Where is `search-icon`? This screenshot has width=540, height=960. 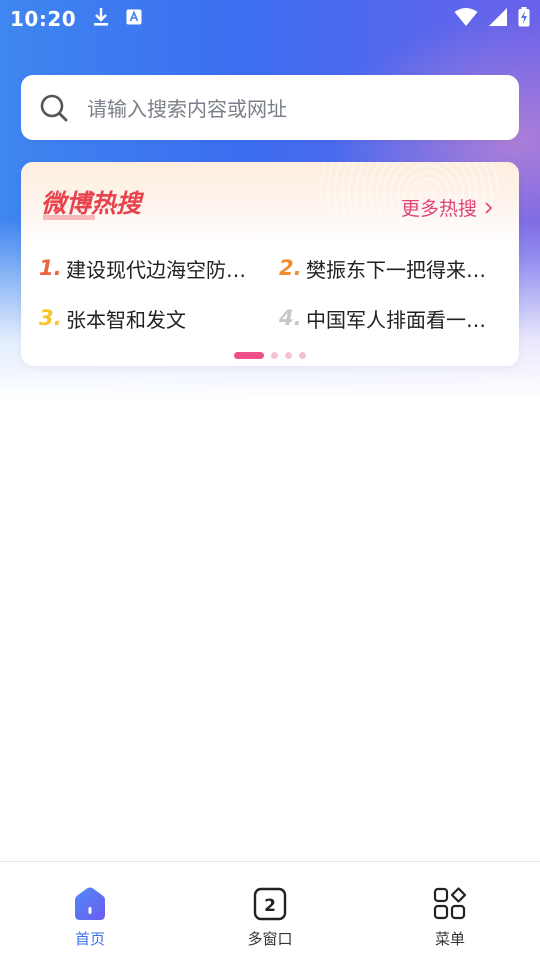 search-icon is located at coordinates (54, 107).